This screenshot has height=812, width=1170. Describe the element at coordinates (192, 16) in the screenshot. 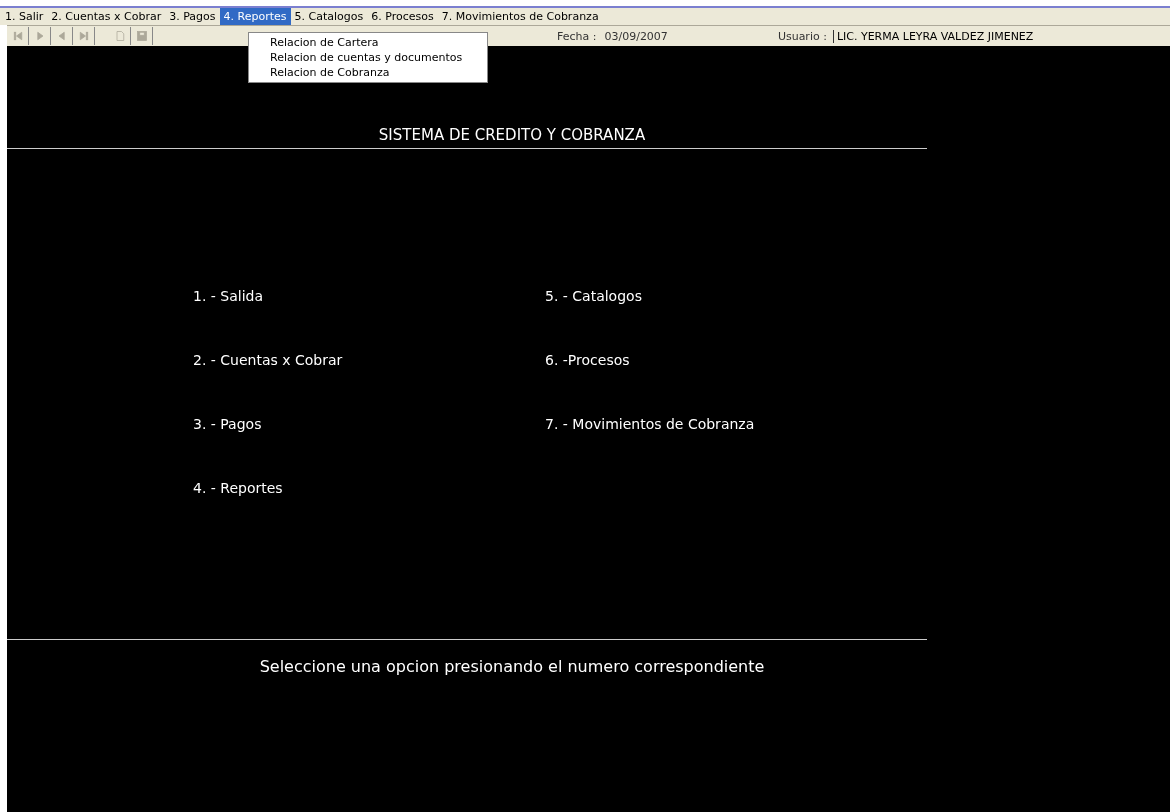

I see `menu-item: 3. Pagos` at that location.